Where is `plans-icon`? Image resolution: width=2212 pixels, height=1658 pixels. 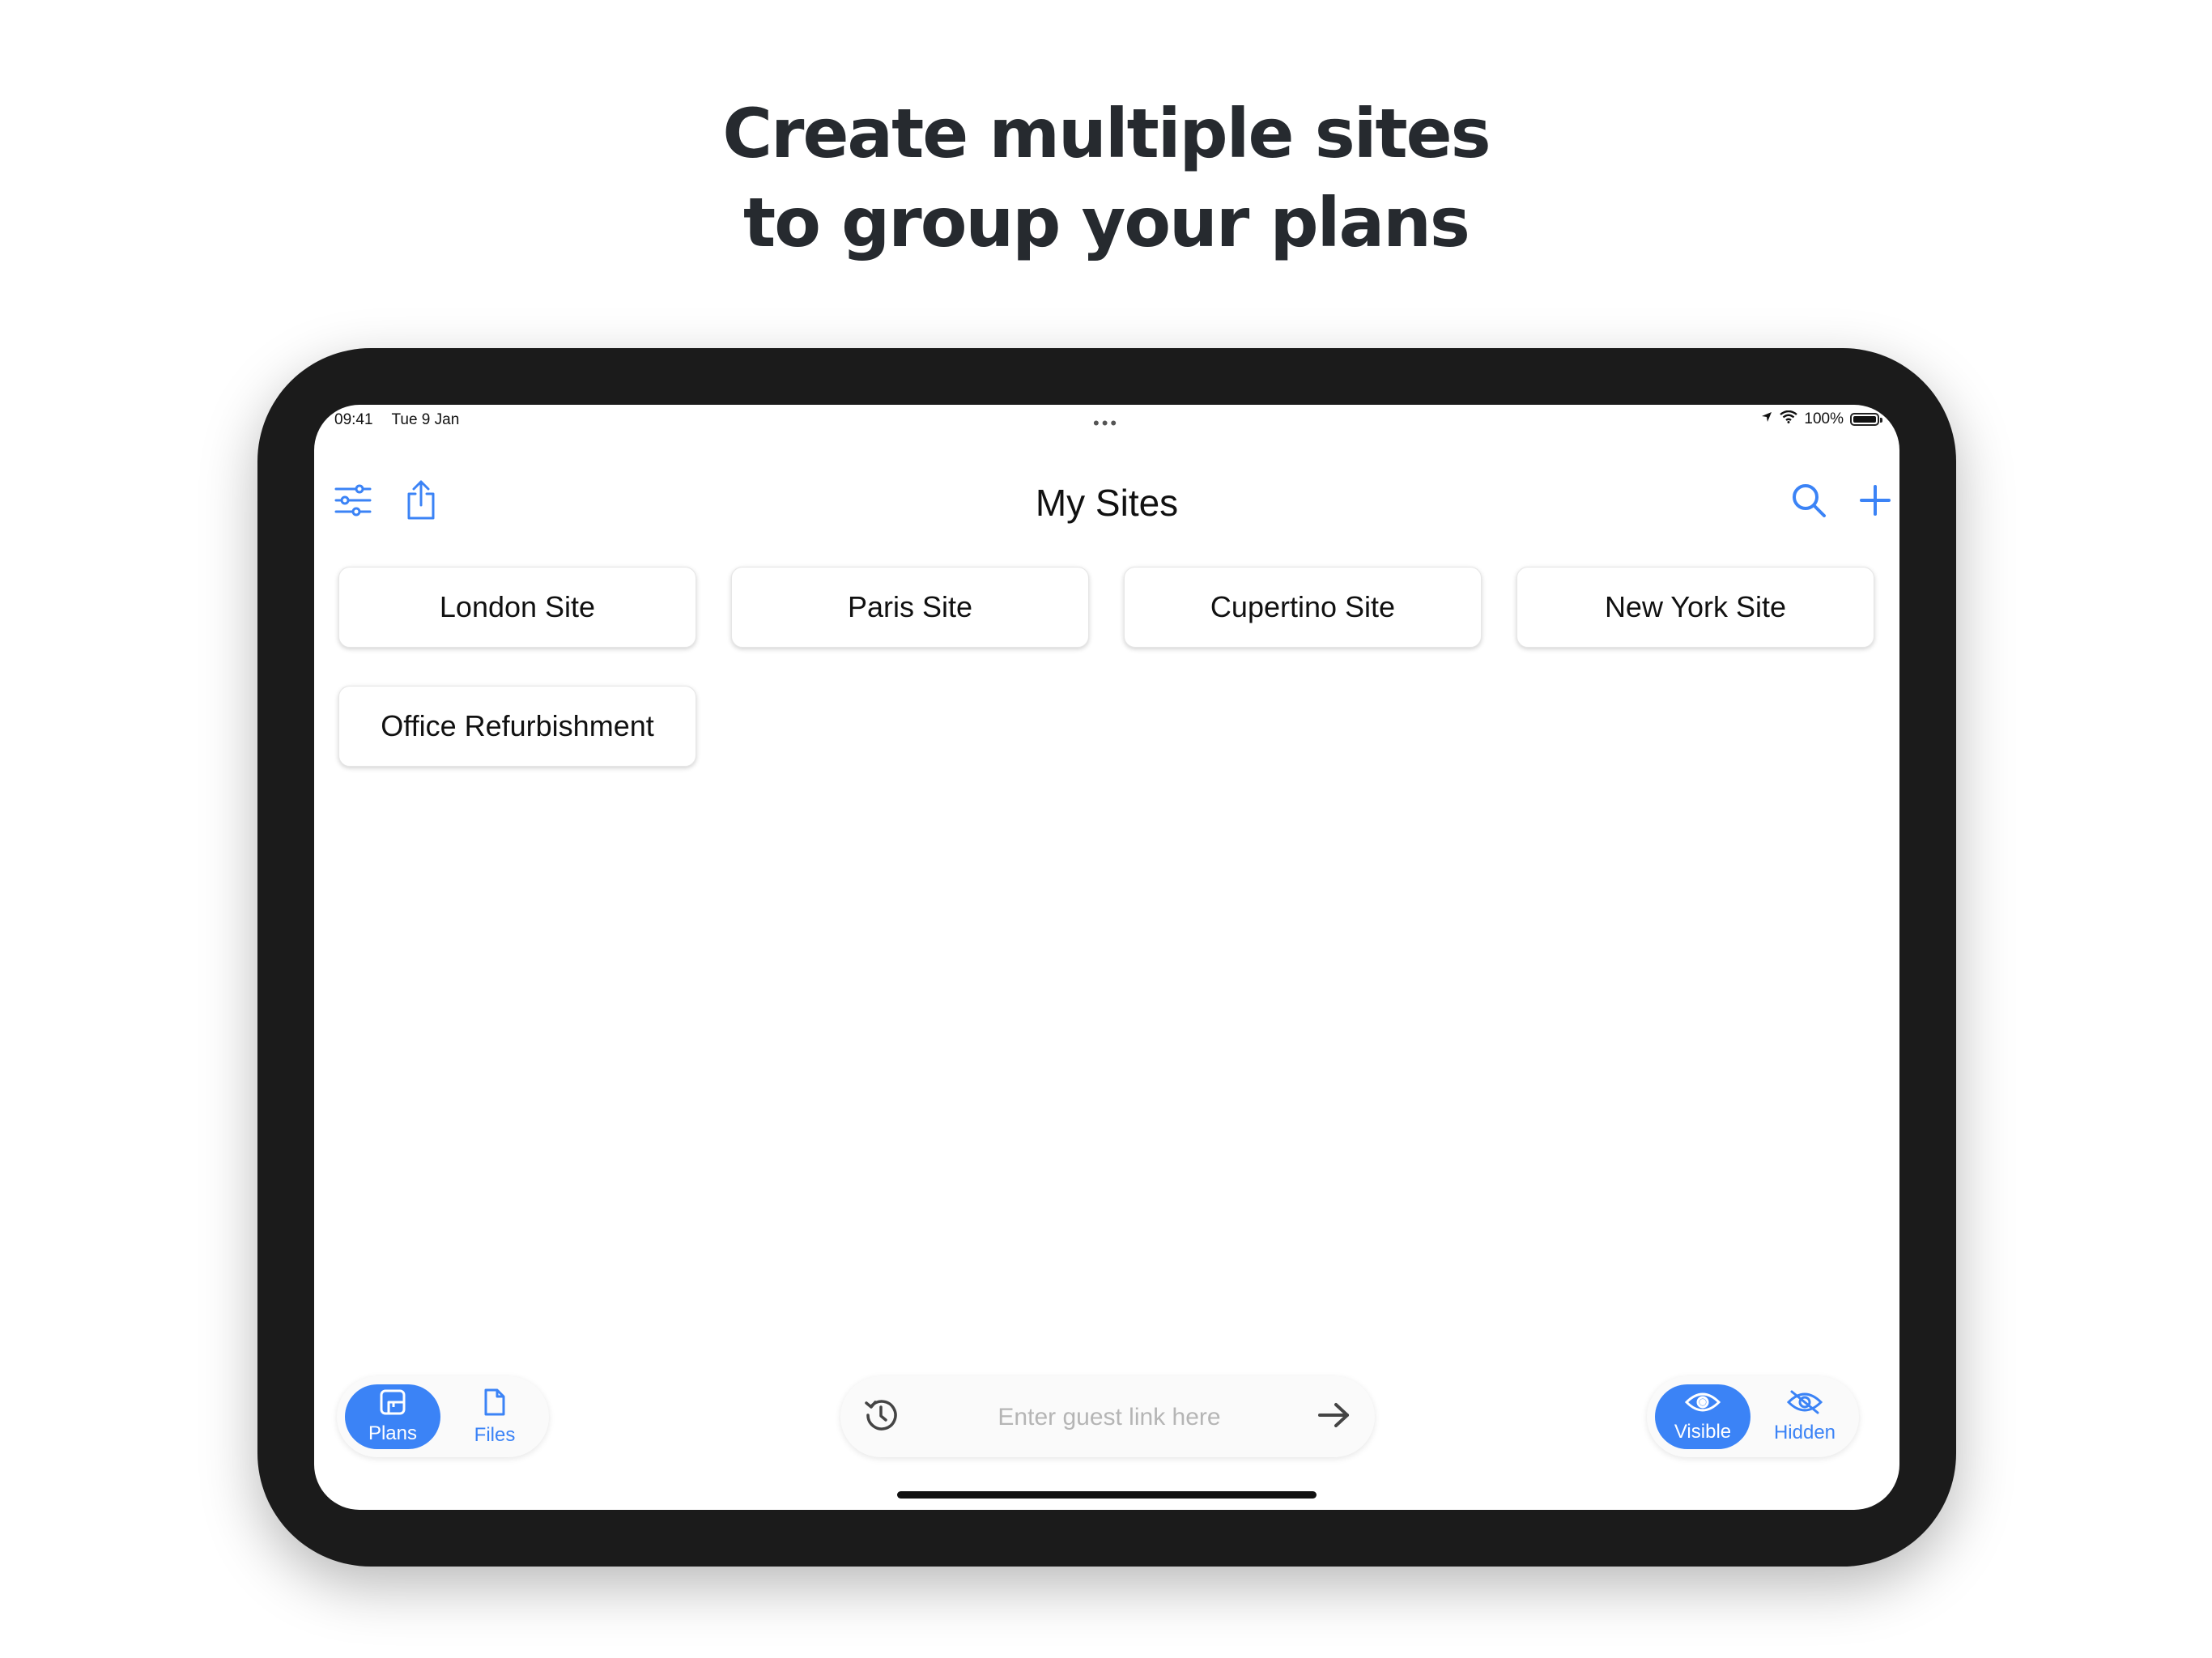 plans-icon is located at coordinates (393, 1405).